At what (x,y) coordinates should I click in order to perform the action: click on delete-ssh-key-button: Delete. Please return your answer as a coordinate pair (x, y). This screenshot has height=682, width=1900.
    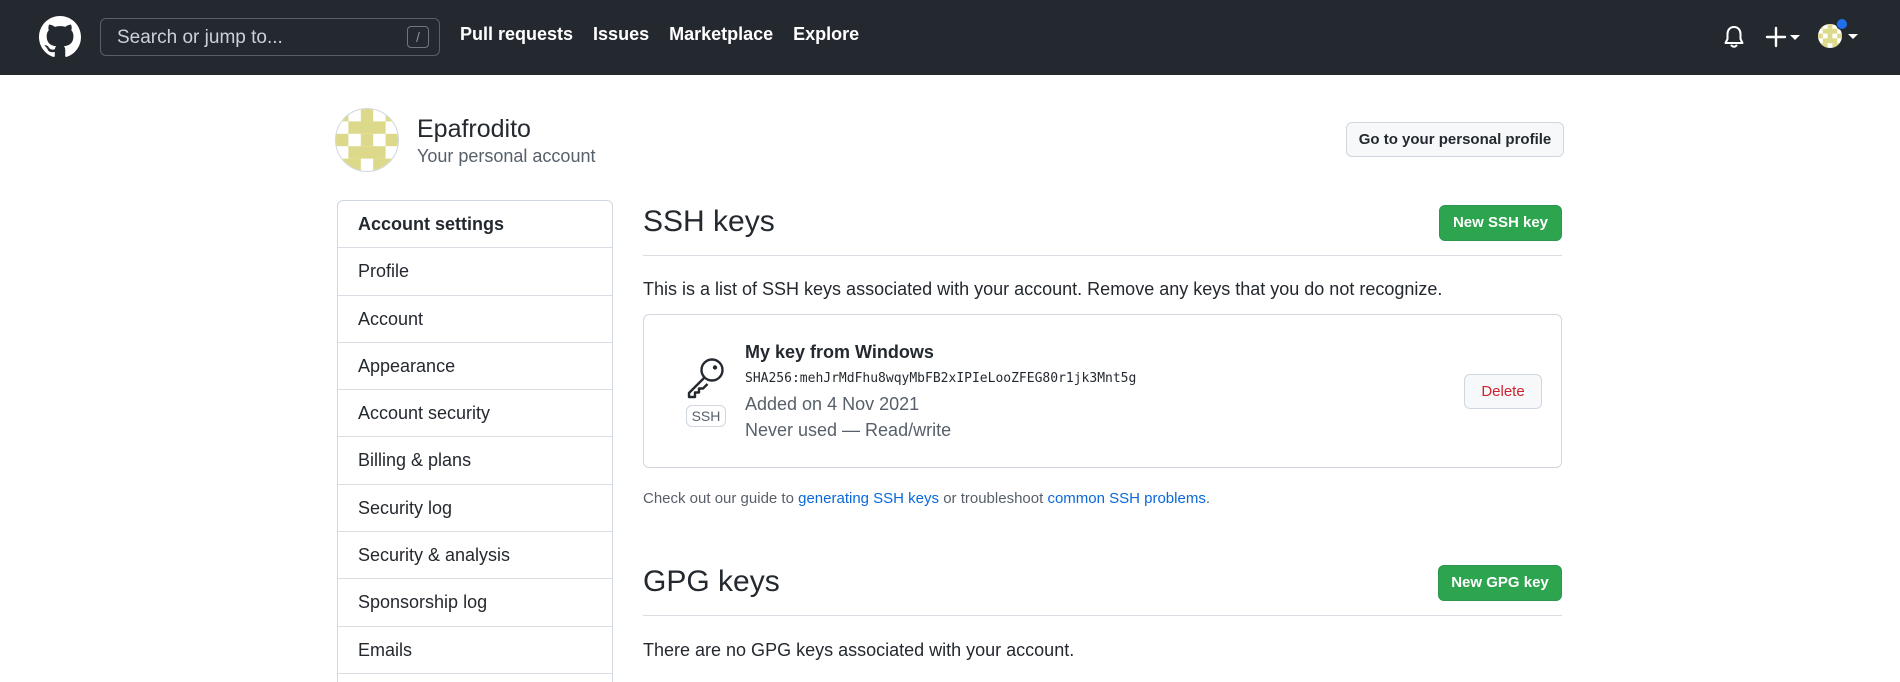
    Looking at the image, I should click on (1503, 391).